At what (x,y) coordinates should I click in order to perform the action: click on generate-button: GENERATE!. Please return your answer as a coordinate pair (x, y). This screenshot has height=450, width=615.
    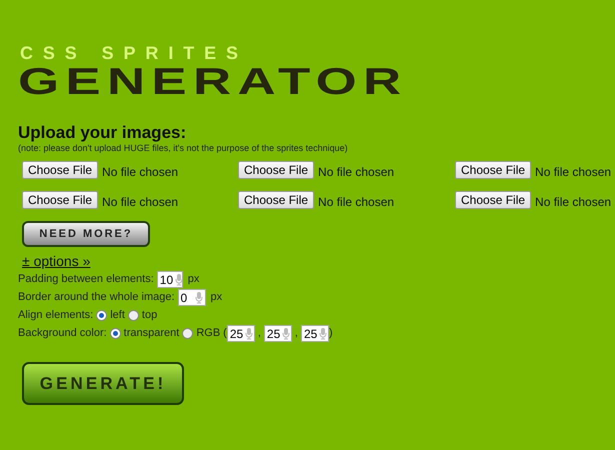
    Looking at the image, I should click on (103, 383).